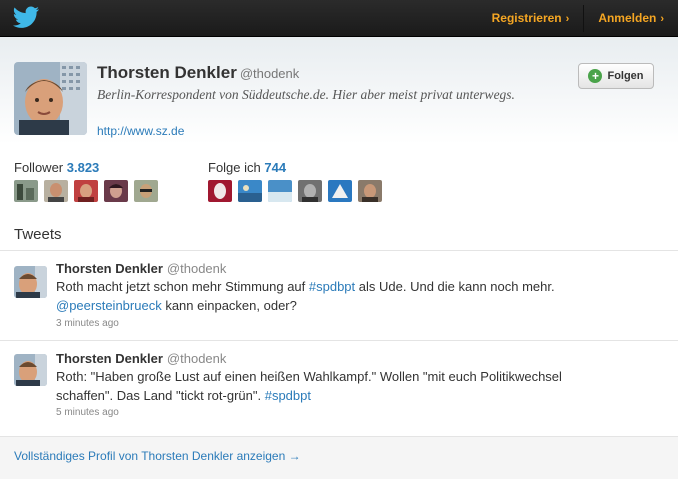 This screenshot has width=678, height=479. What do you see at coordinates (26, 18) in the screenshot?
I see `twitter-bird-icon` at bounding box center [26, 18].